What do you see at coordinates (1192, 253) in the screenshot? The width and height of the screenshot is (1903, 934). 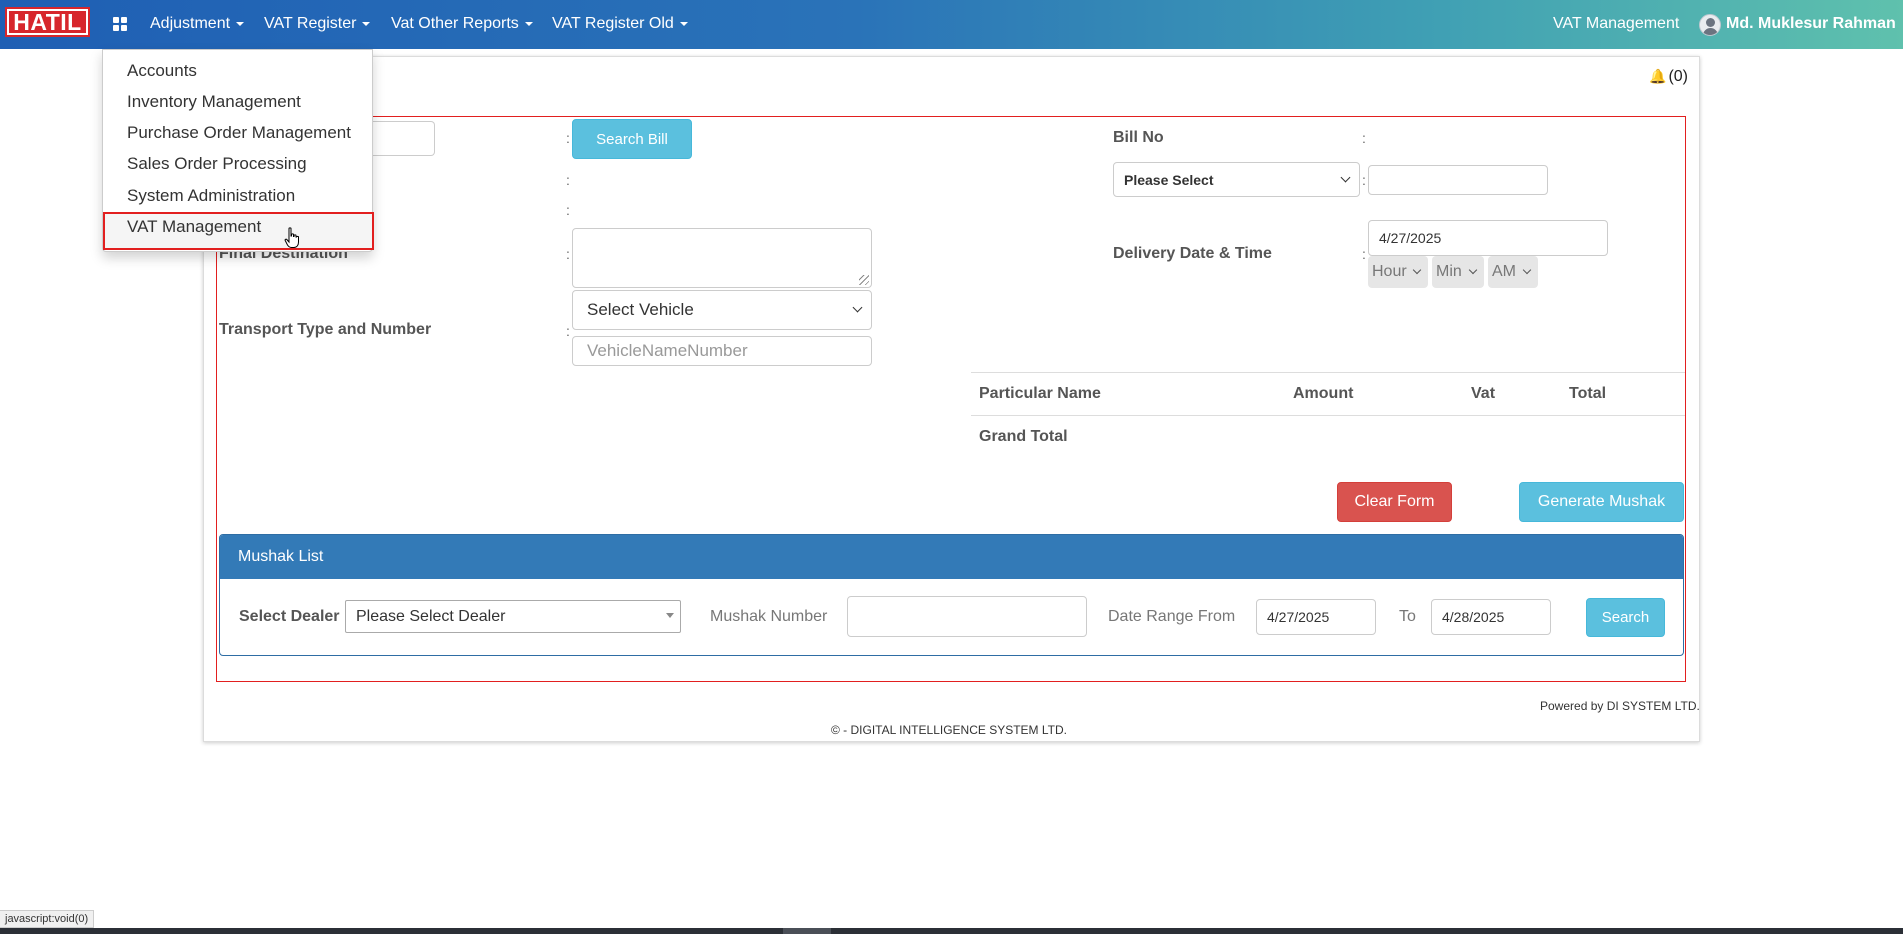 I see `delivery-date-time-label: Delivery Date & Time` at bounding box center [1192, 253].